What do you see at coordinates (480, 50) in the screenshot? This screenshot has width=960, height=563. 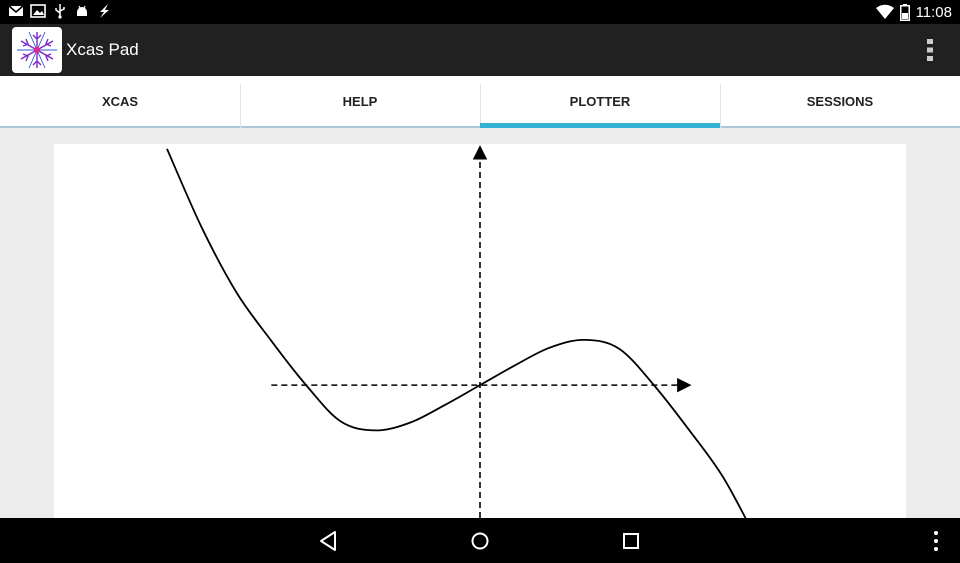 I see `action-bar: Xcas Pad` at bounding box center [480, 50].